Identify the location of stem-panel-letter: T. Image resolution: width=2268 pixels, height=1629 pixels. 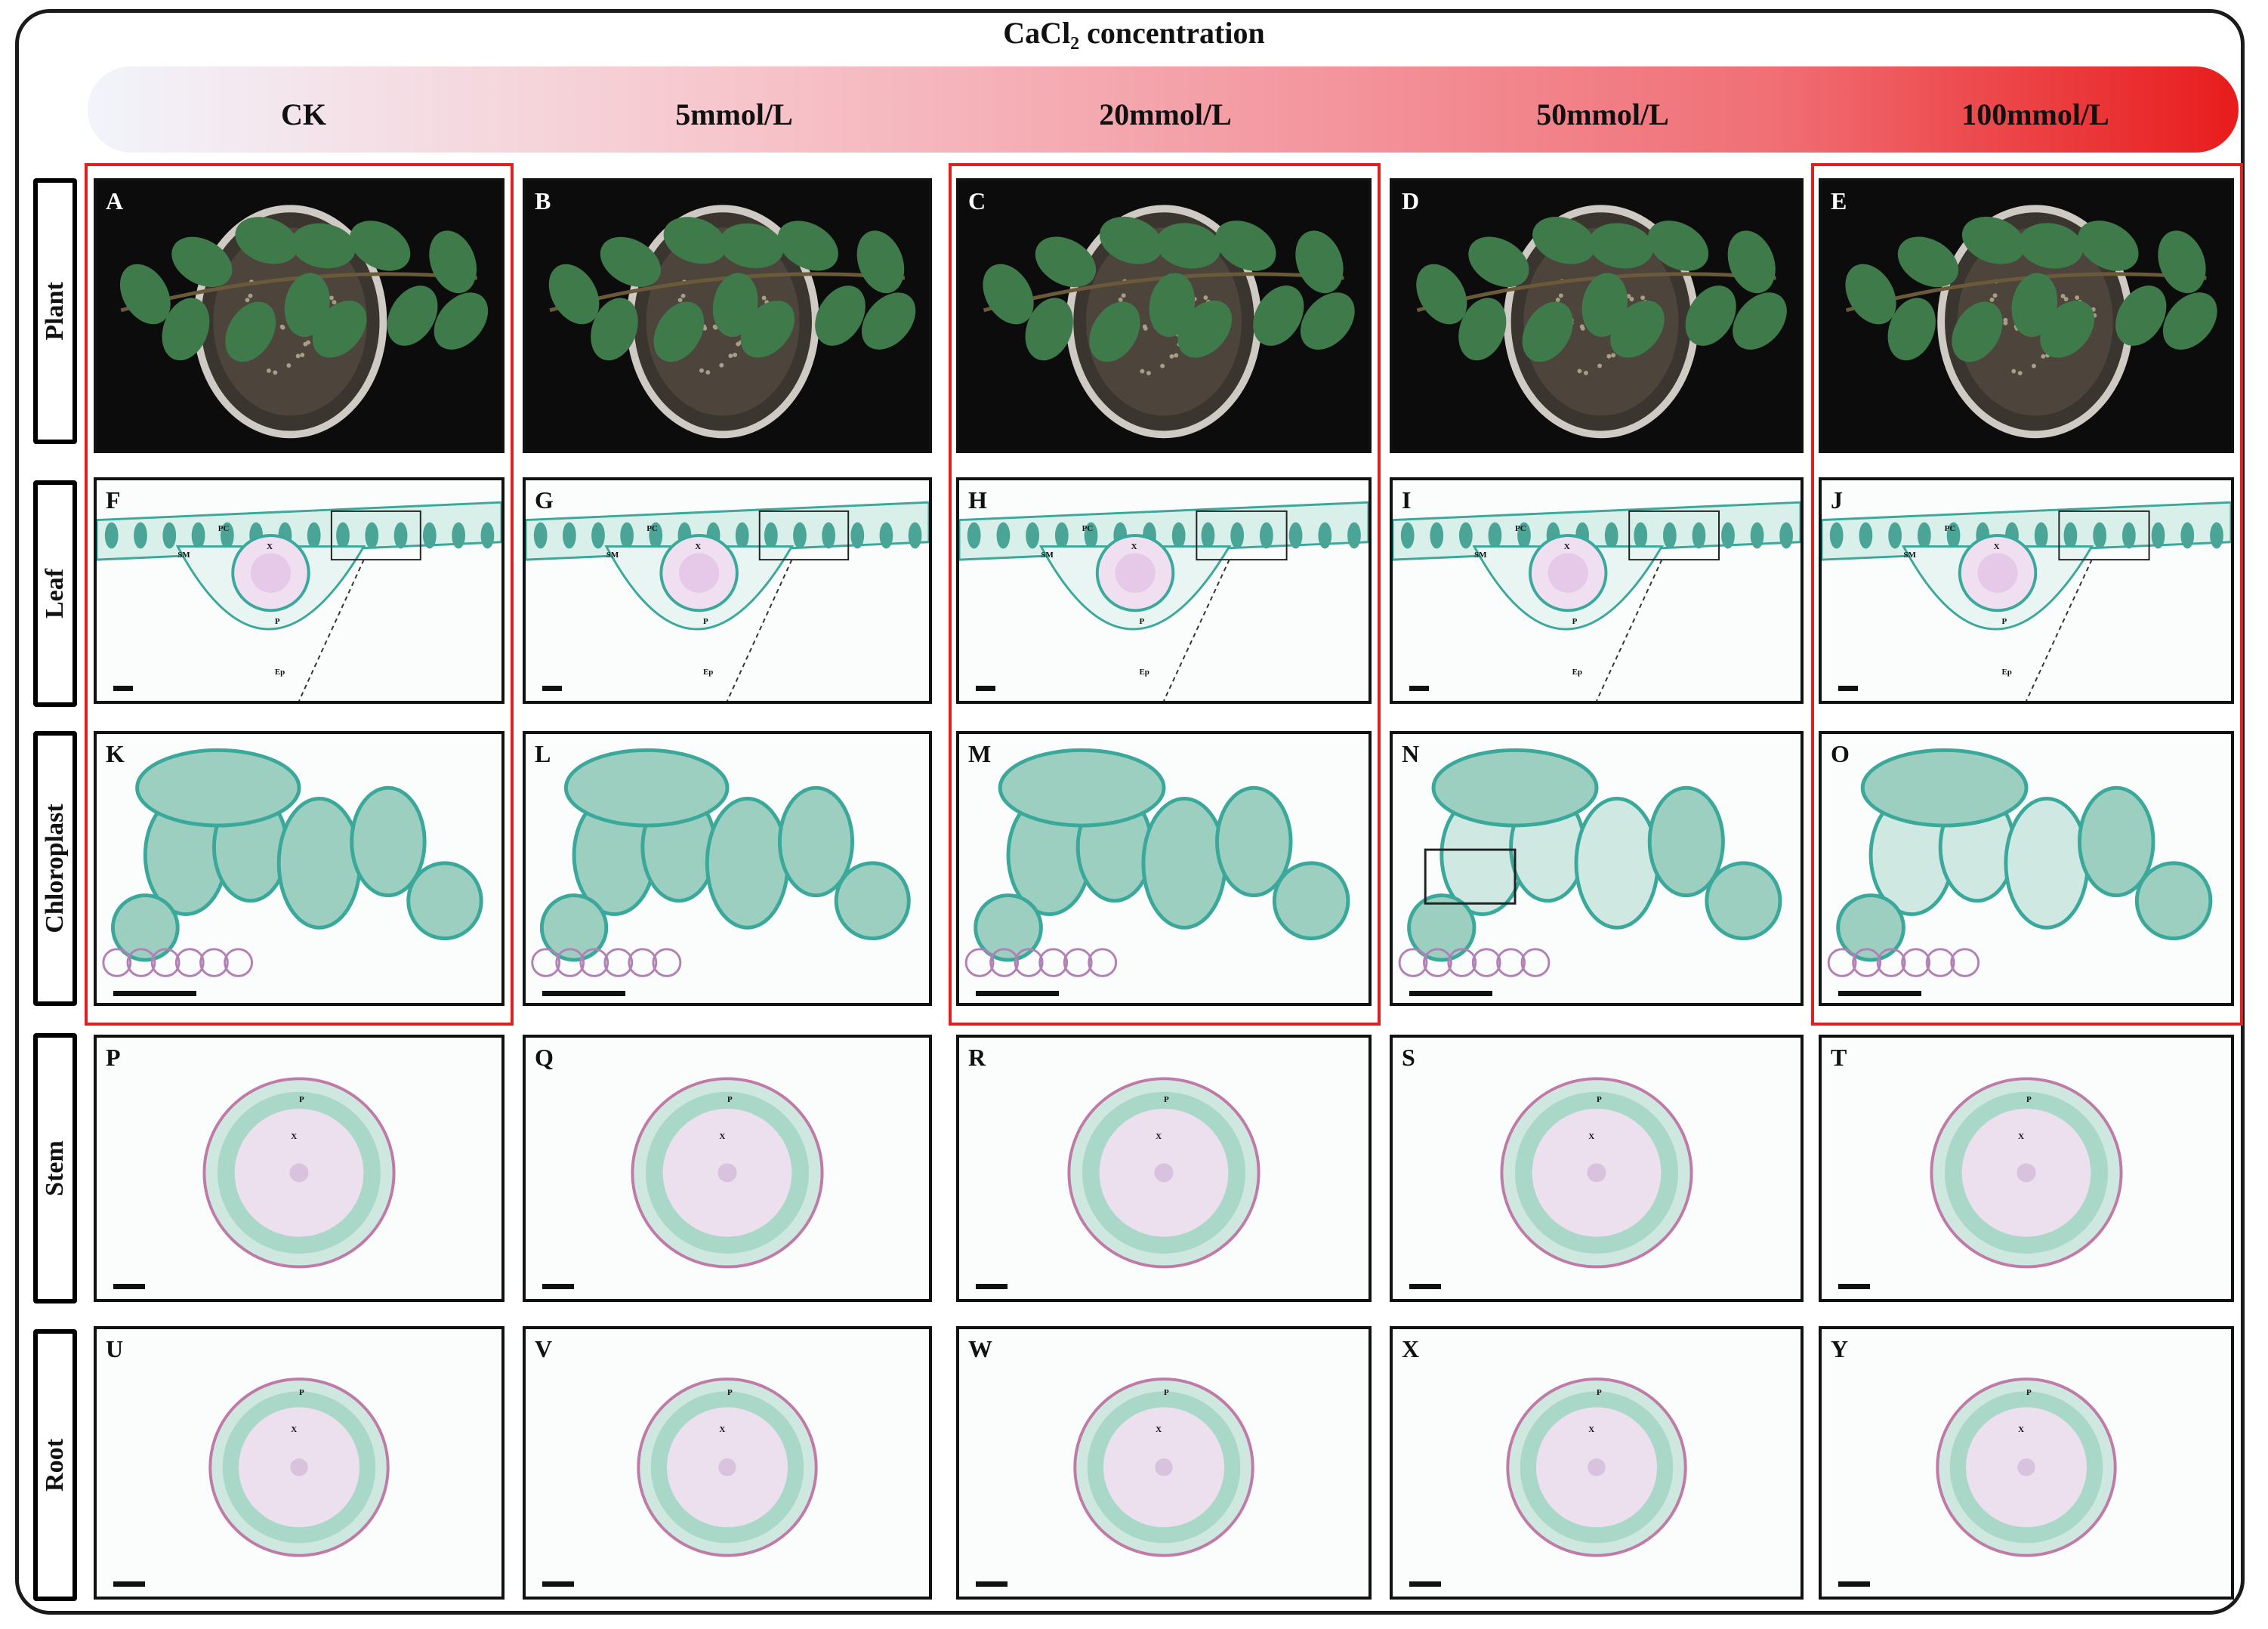
(1839, 1057).